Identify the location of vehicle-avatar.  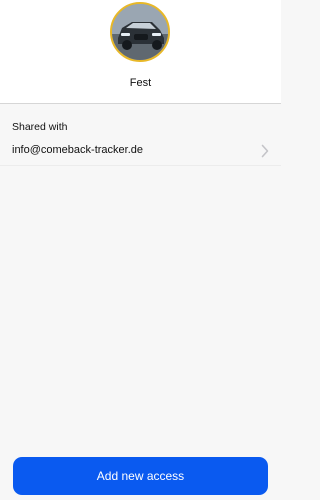
(140, 32).